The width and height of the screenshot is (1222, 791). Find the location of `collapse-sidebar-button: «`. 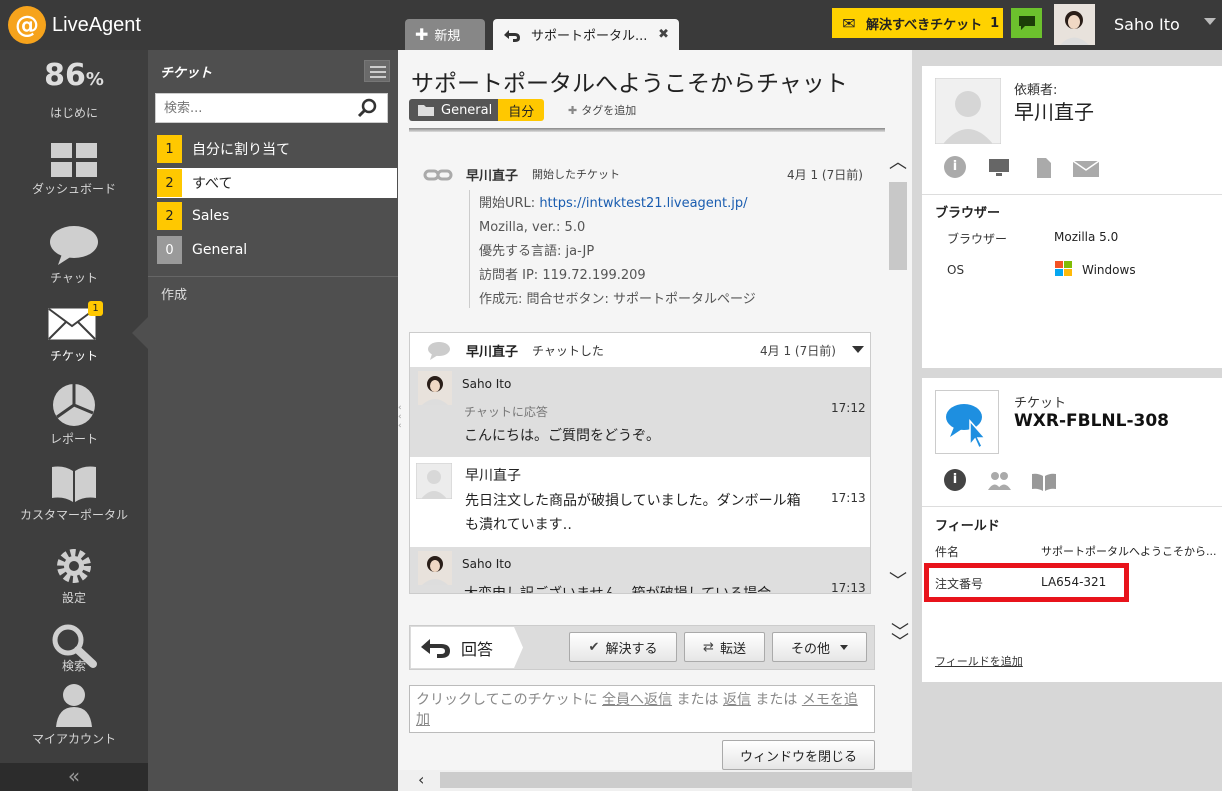

collapse-sidebar-button: « is located at coordinates (74, 777).